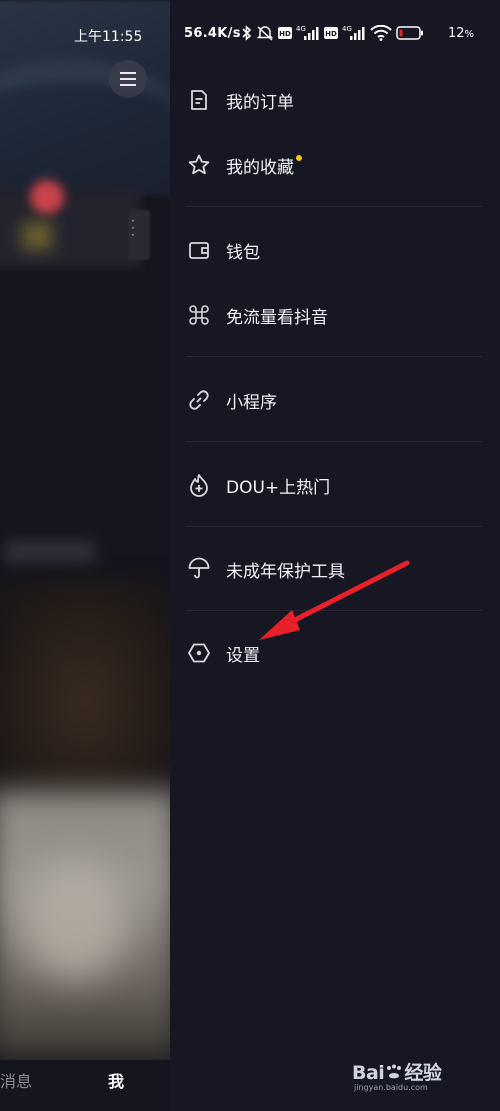 This screenshot has height=1111, width=500. Describe the element at coordinates (336, 250) in the screenshot. I see `menu-item-wallet: 钱包` at that location.